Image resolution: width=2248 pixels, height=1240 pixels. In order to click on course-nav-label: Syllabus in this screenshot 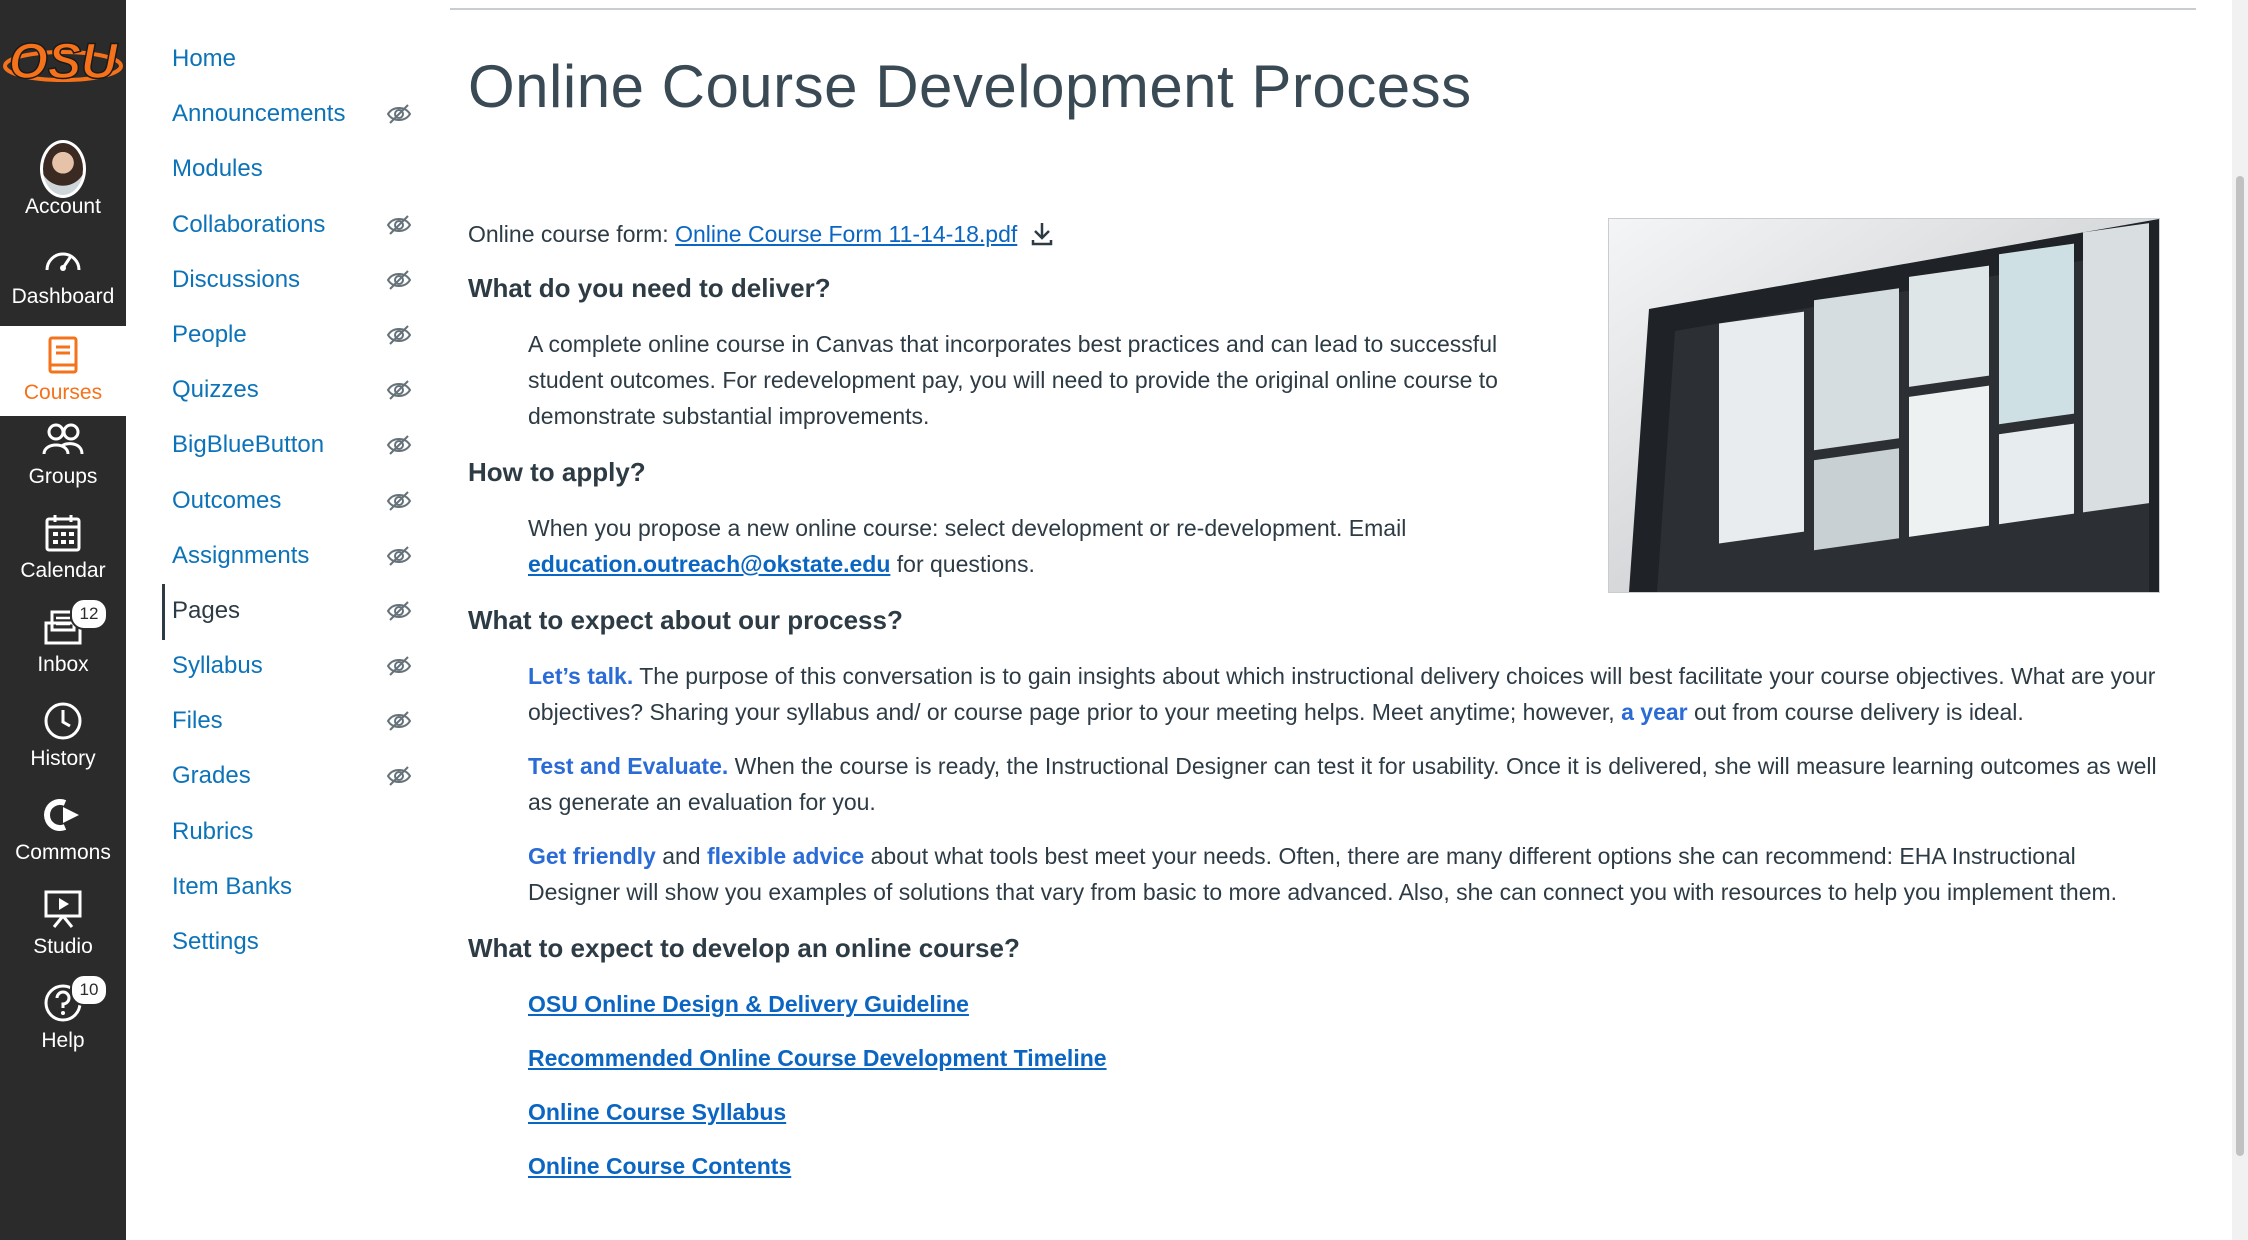, I will do `click(217, 665)`.